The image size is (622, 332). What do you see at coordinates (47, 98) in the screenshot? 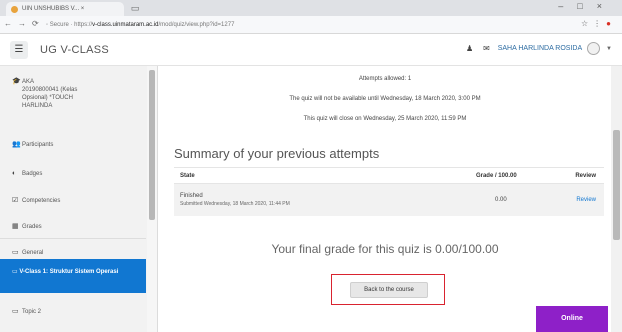
I see `course-line: Opsional) *TOUCH` at bounding box center [47, 98].